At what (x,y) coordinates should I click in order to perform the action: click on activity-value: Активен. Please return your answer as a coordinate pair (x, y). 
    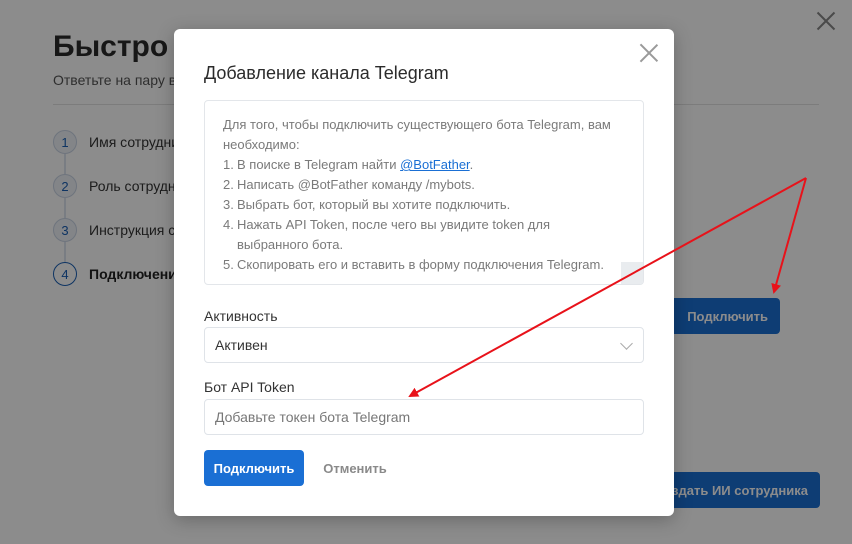
    Looking at the image, I should click on (241, 345).